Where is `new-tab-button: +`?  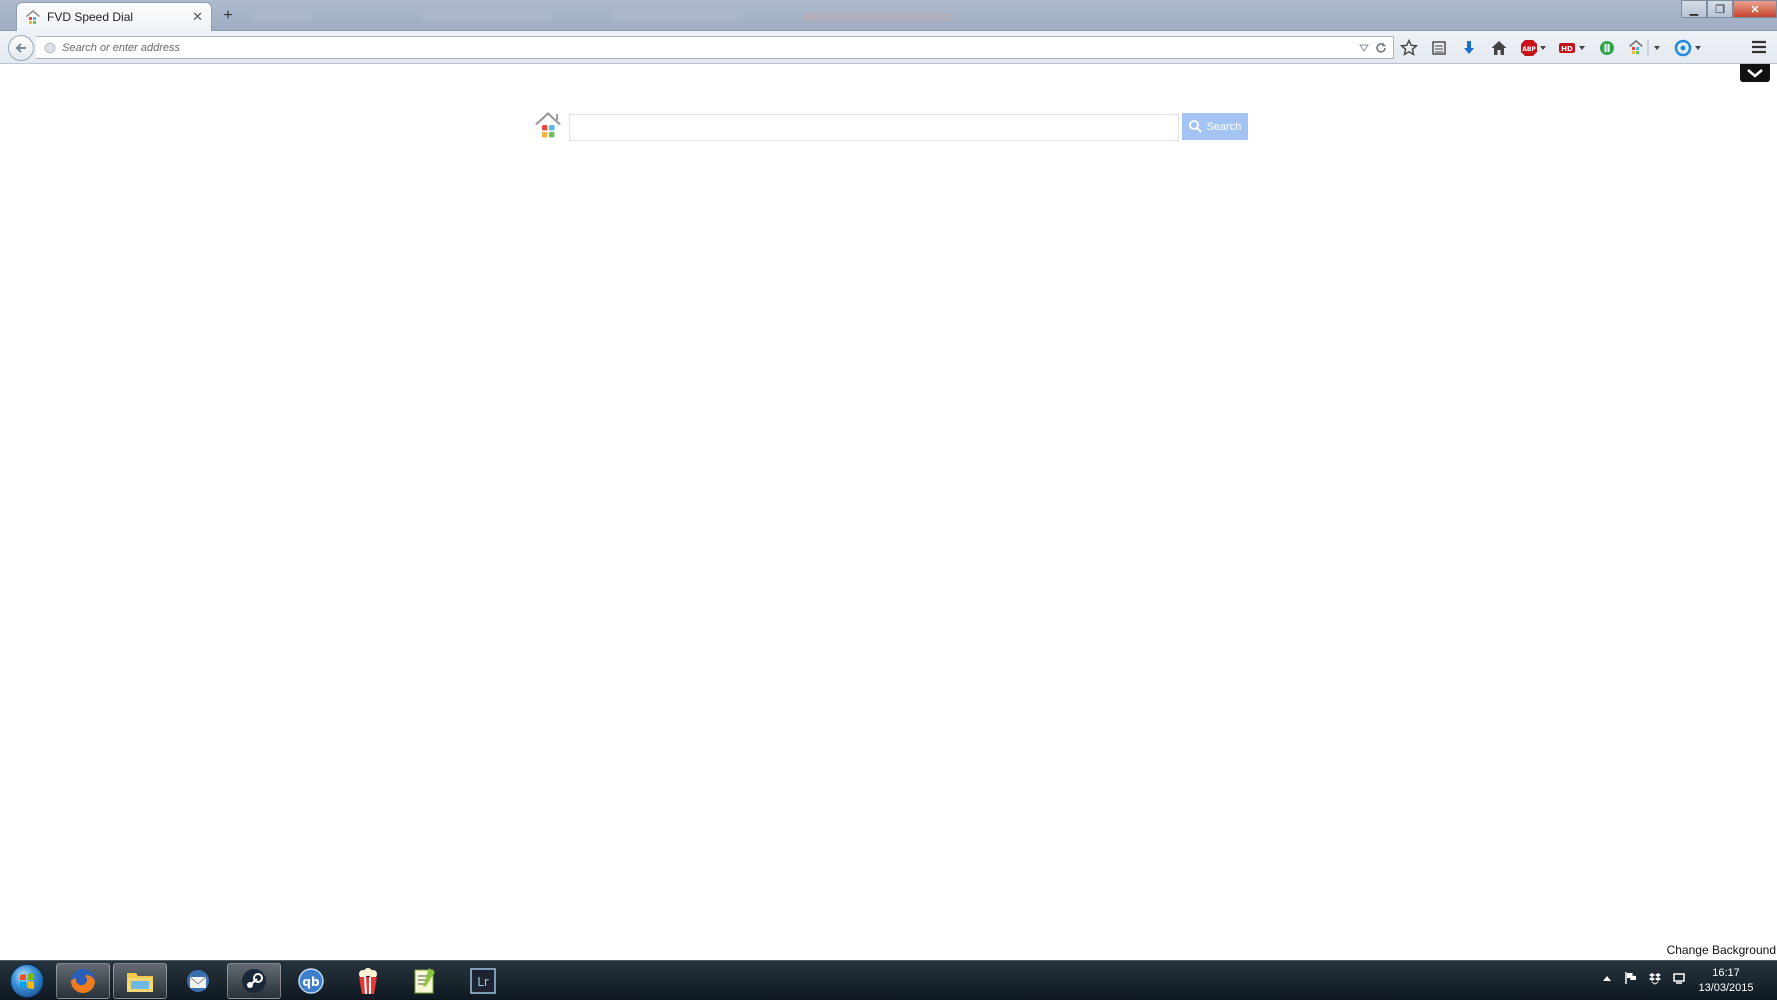 new-tab-button: + is located at coordinates (228, 16).